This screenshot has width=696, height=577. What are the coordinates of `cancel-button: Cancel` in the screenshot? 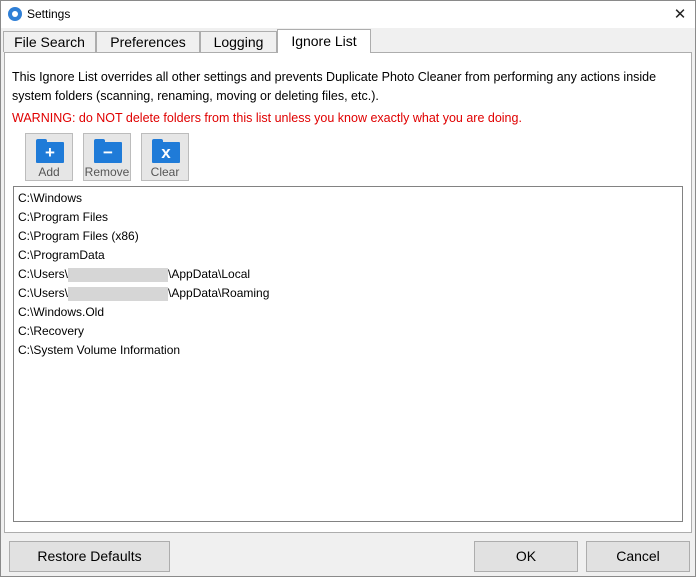 It's located at (638, 556).